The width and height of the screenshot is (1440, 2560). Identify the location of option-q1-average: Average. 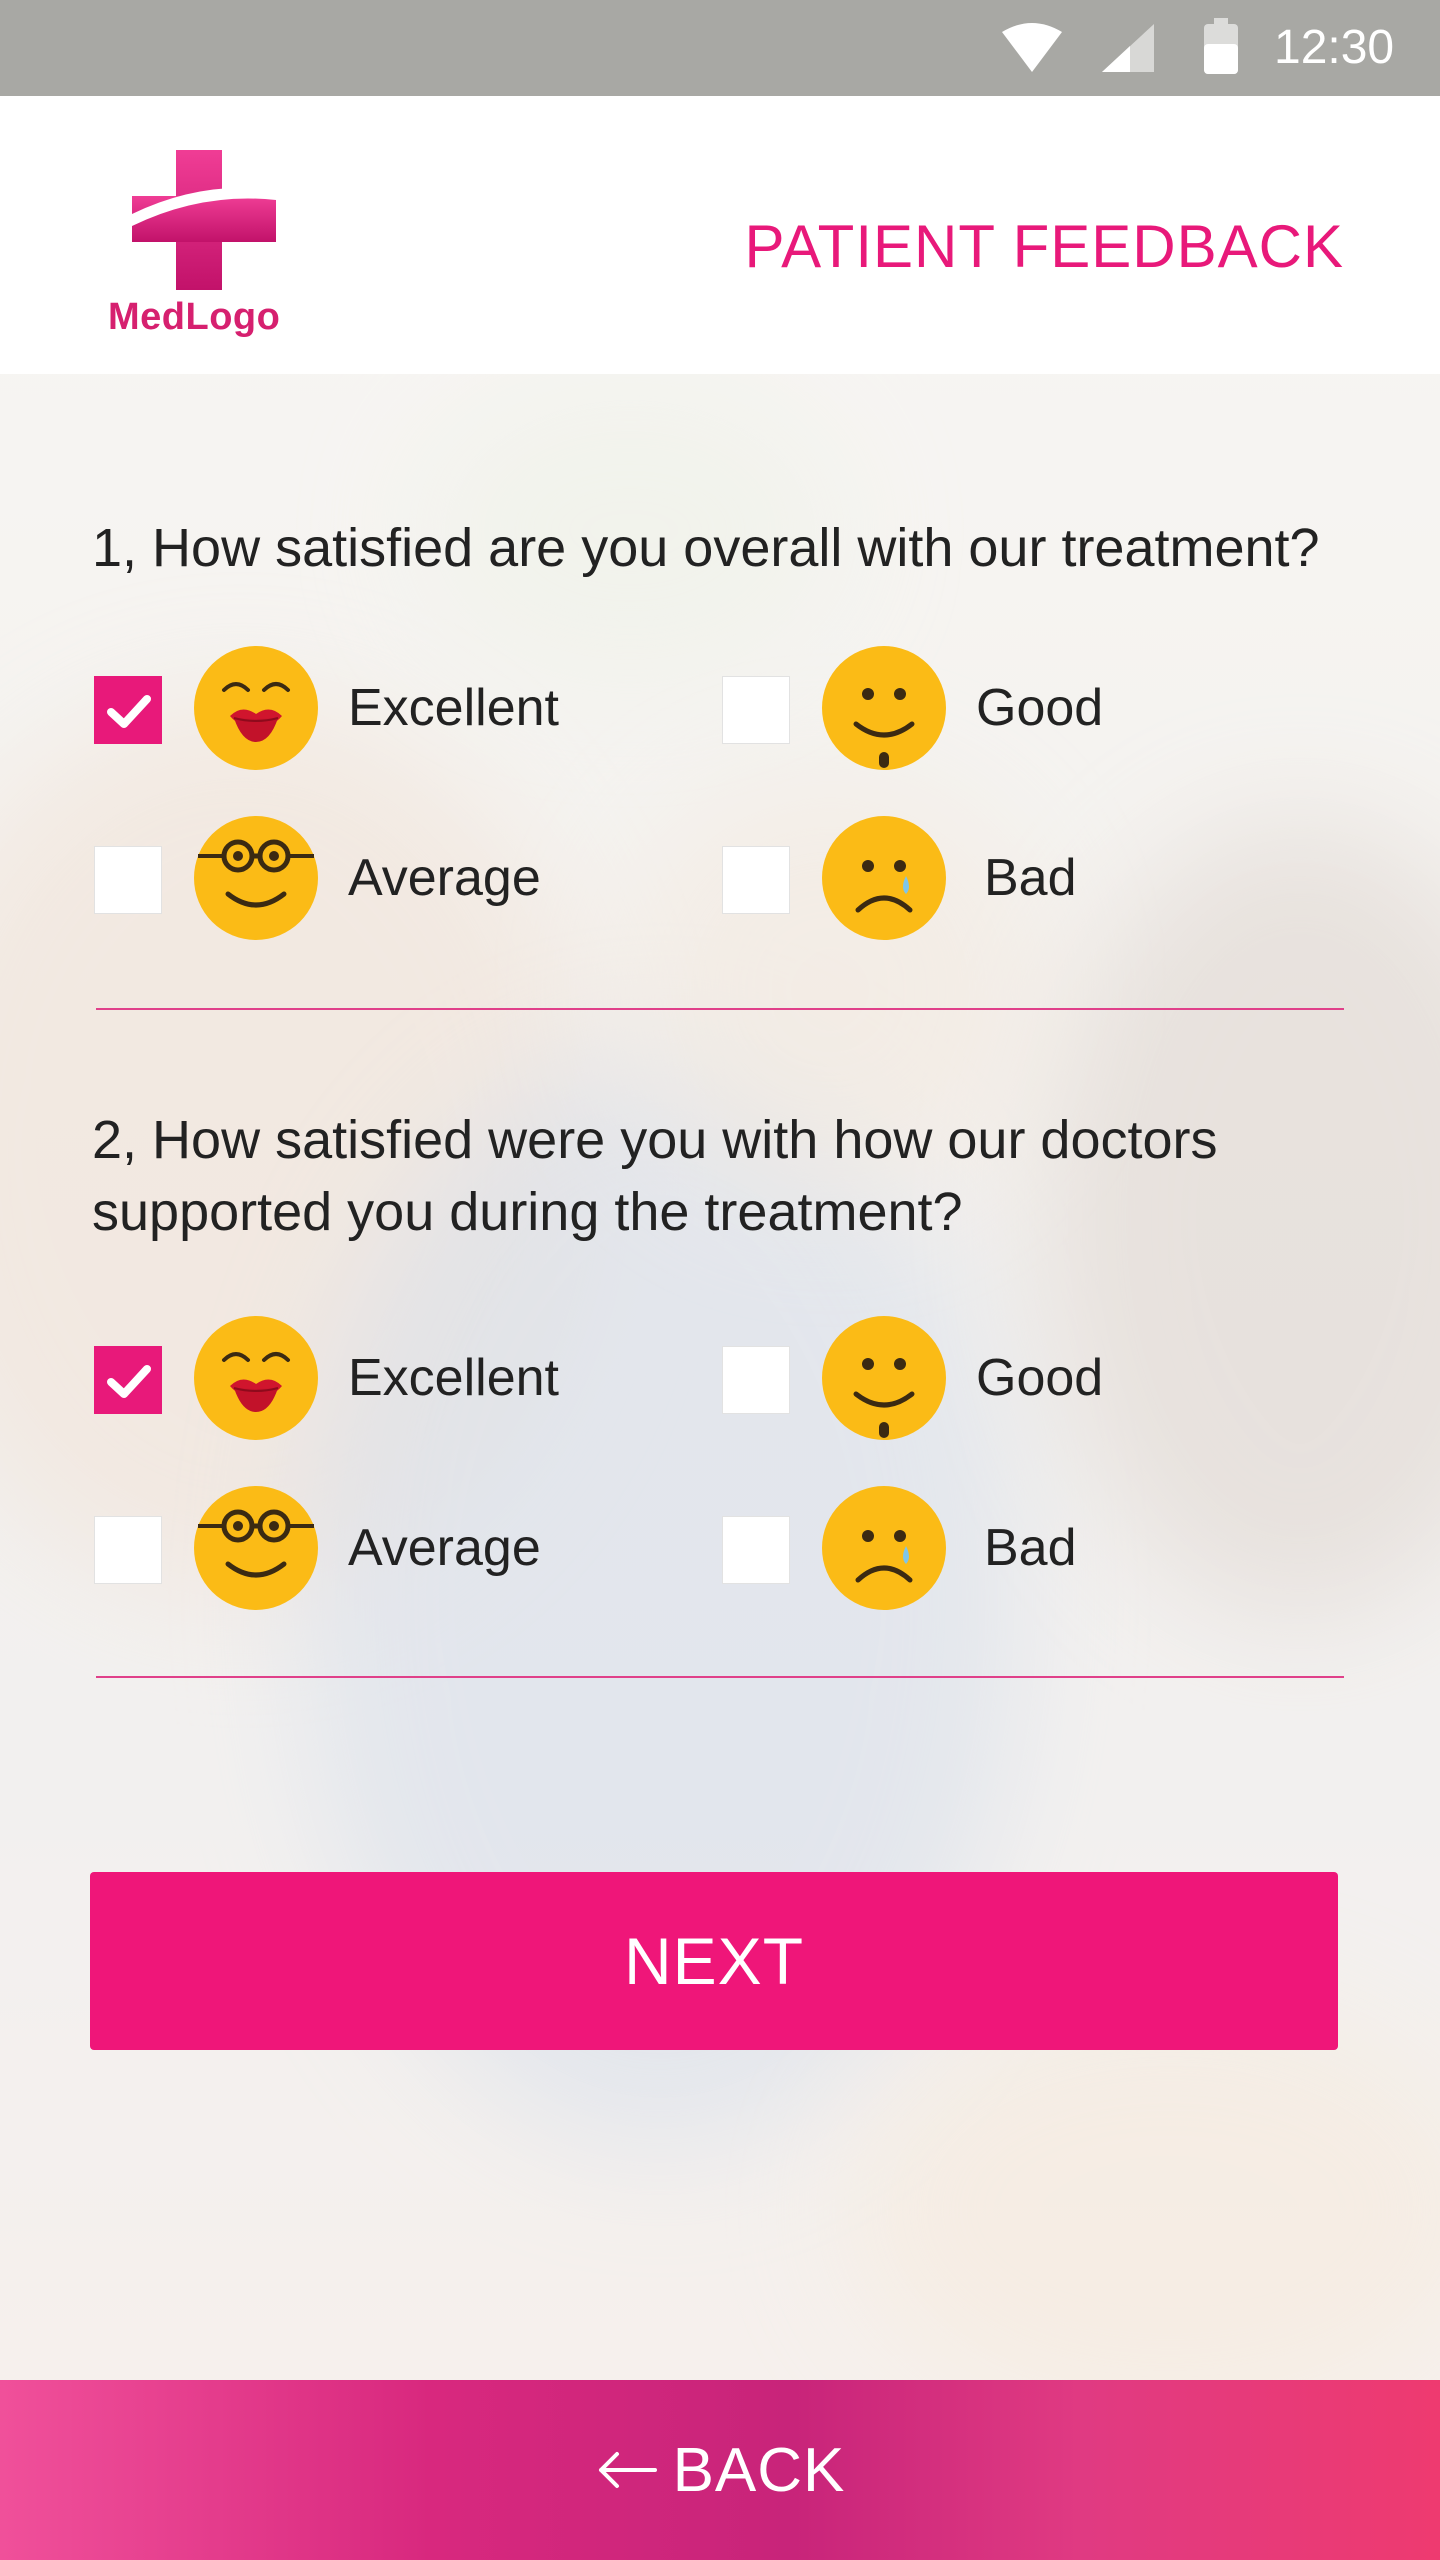
(354, 881).